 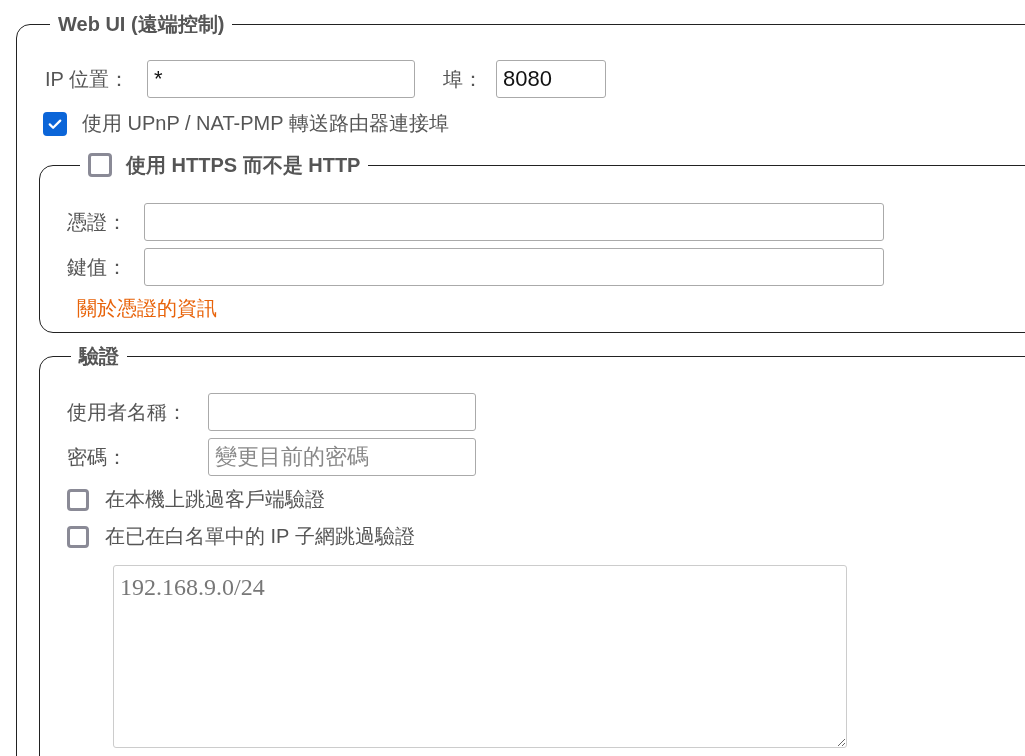 I want to click on field-label: 密碼：, so click(x=97, y=457).